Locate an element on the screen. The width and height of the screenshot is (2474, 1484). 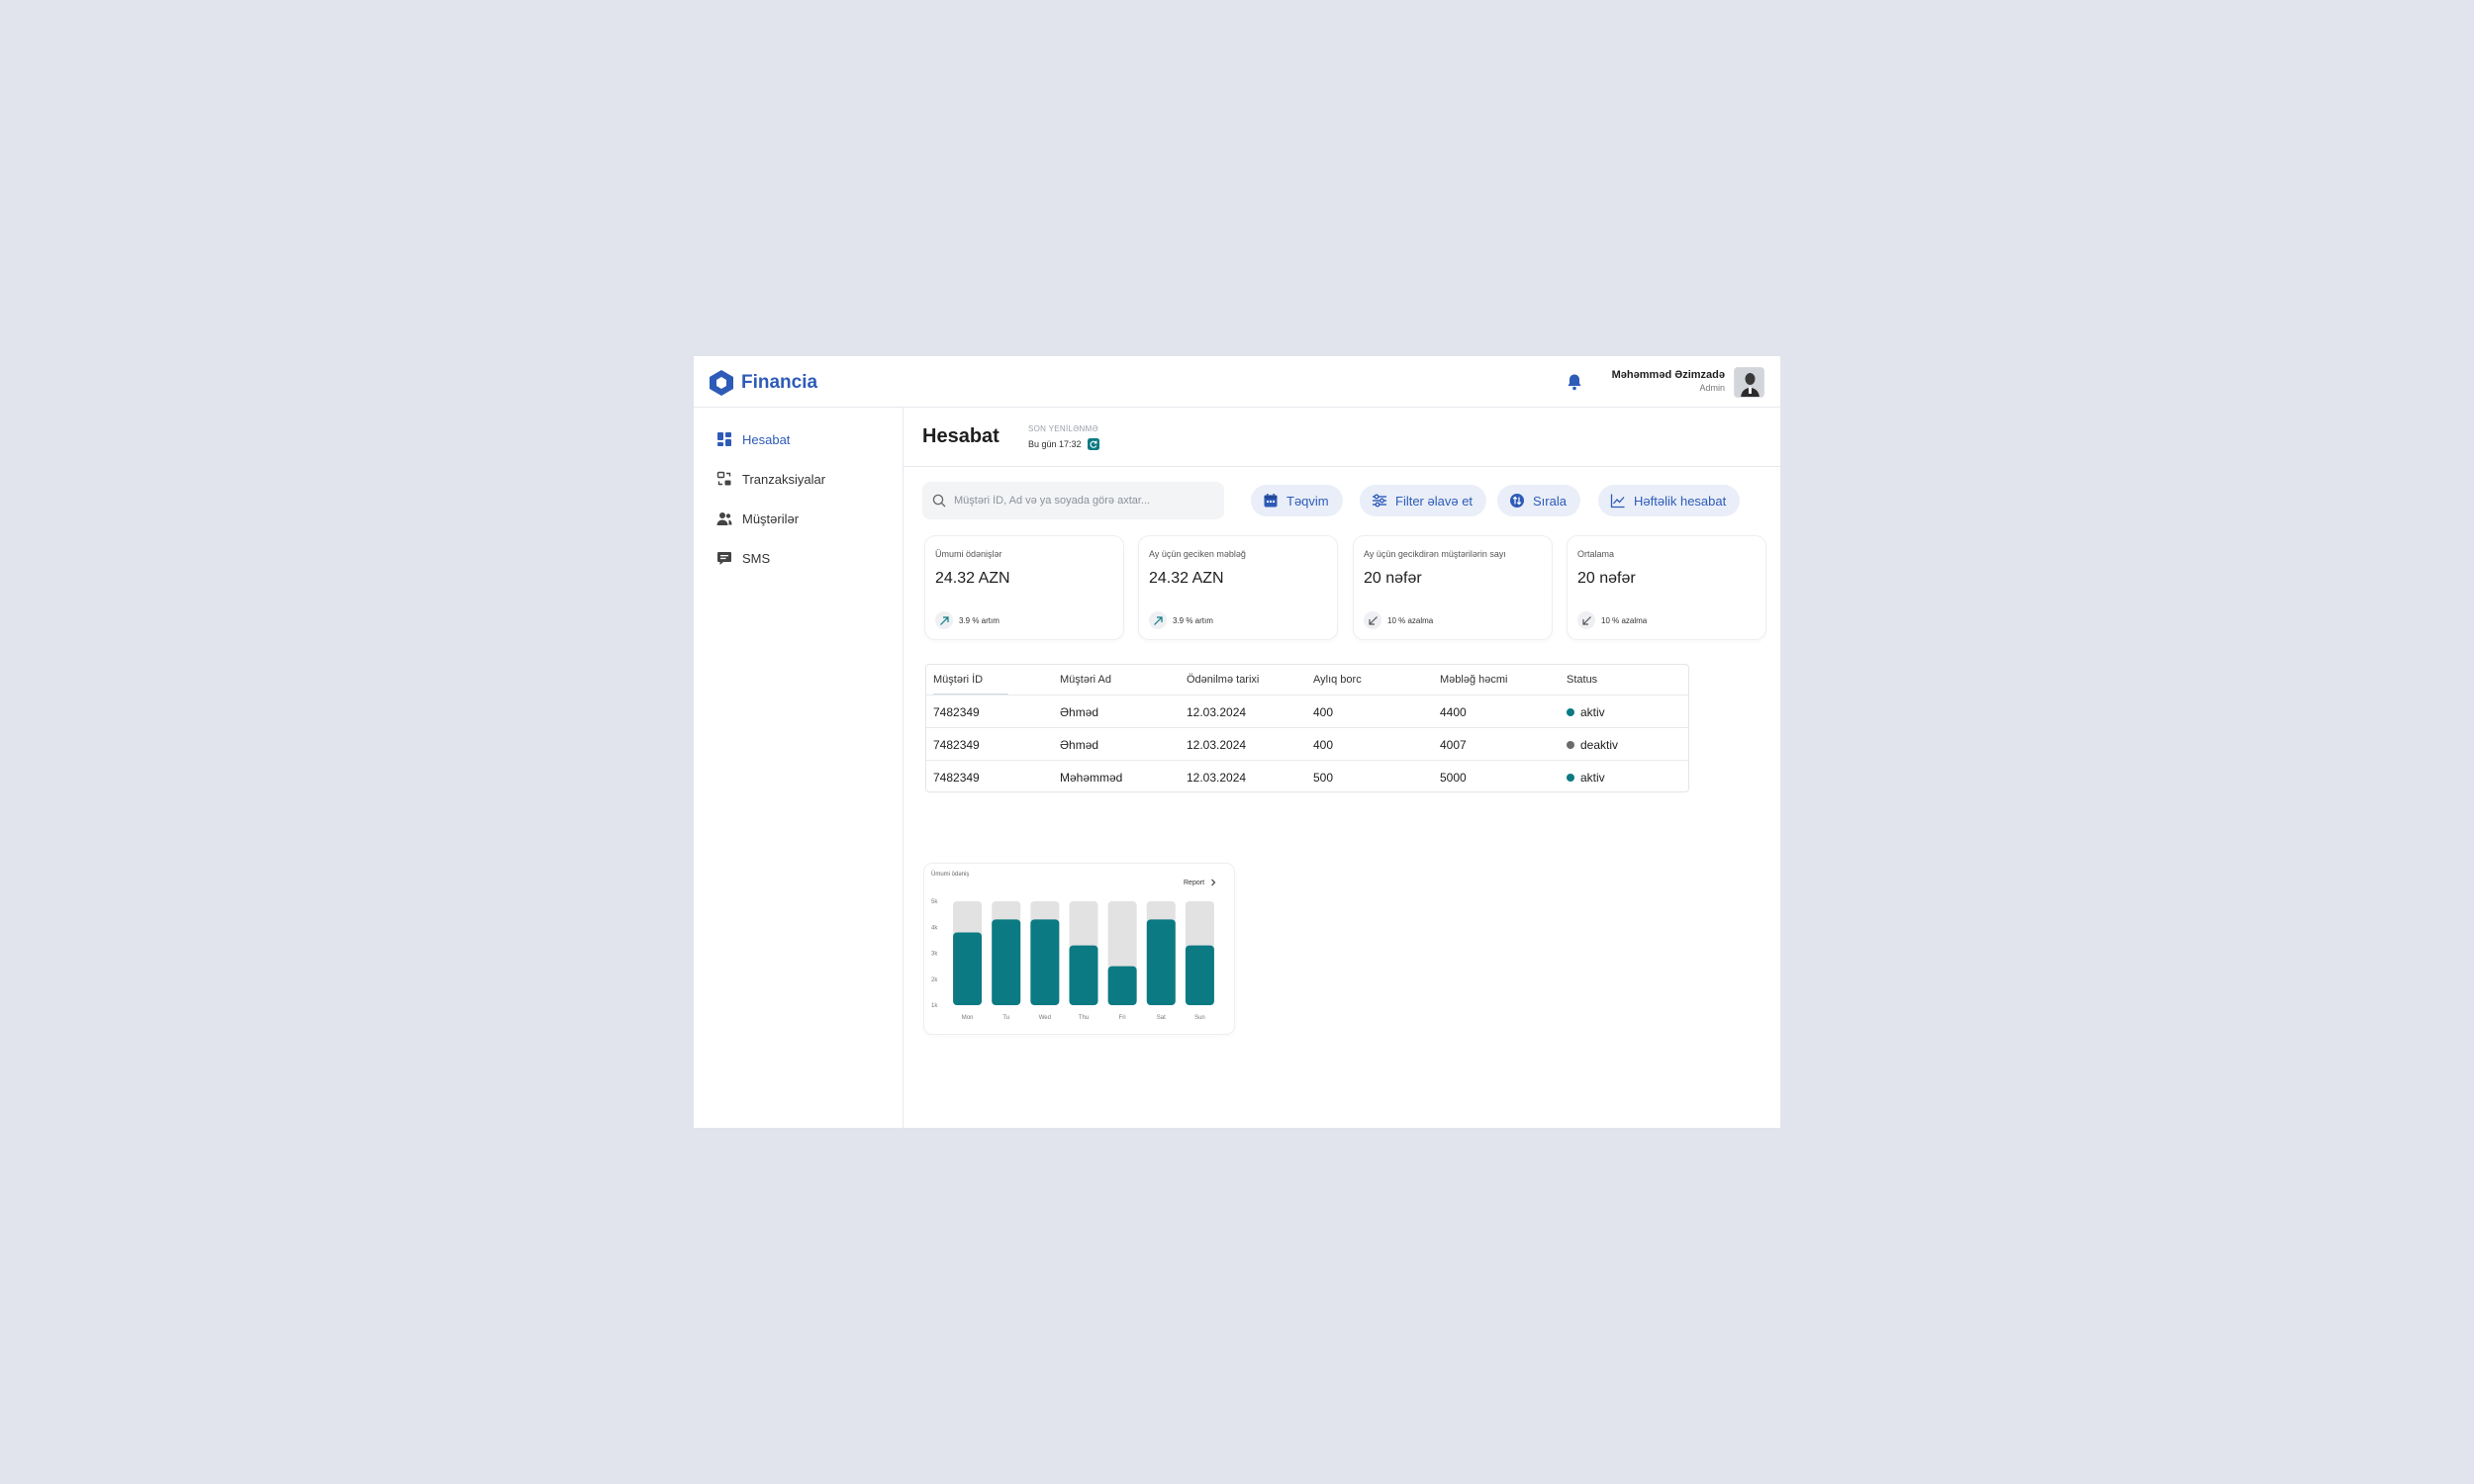
report-label: Report is located at coordinates (1195, 882).